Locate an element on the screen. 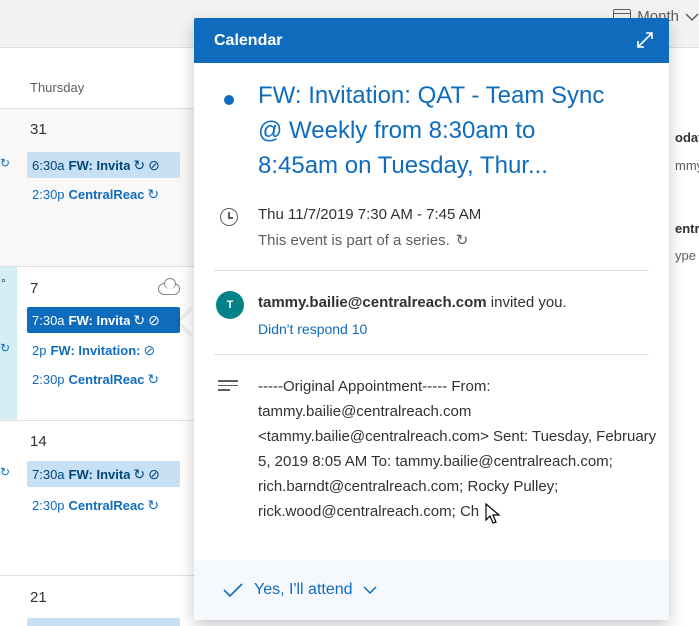 Image resolution: width=699 pixels, height=626 pixels. series-note: This event is part of a series. ↻ is located at coordinates (363, 240).